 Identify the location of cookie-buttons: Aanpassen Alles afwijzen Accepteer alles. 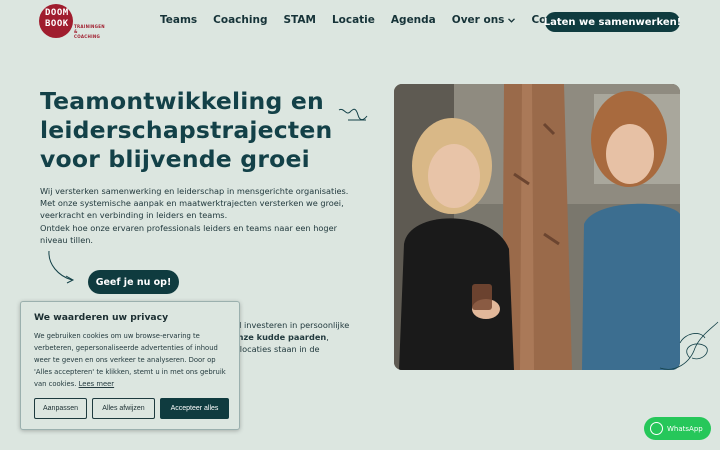
(134, 408).